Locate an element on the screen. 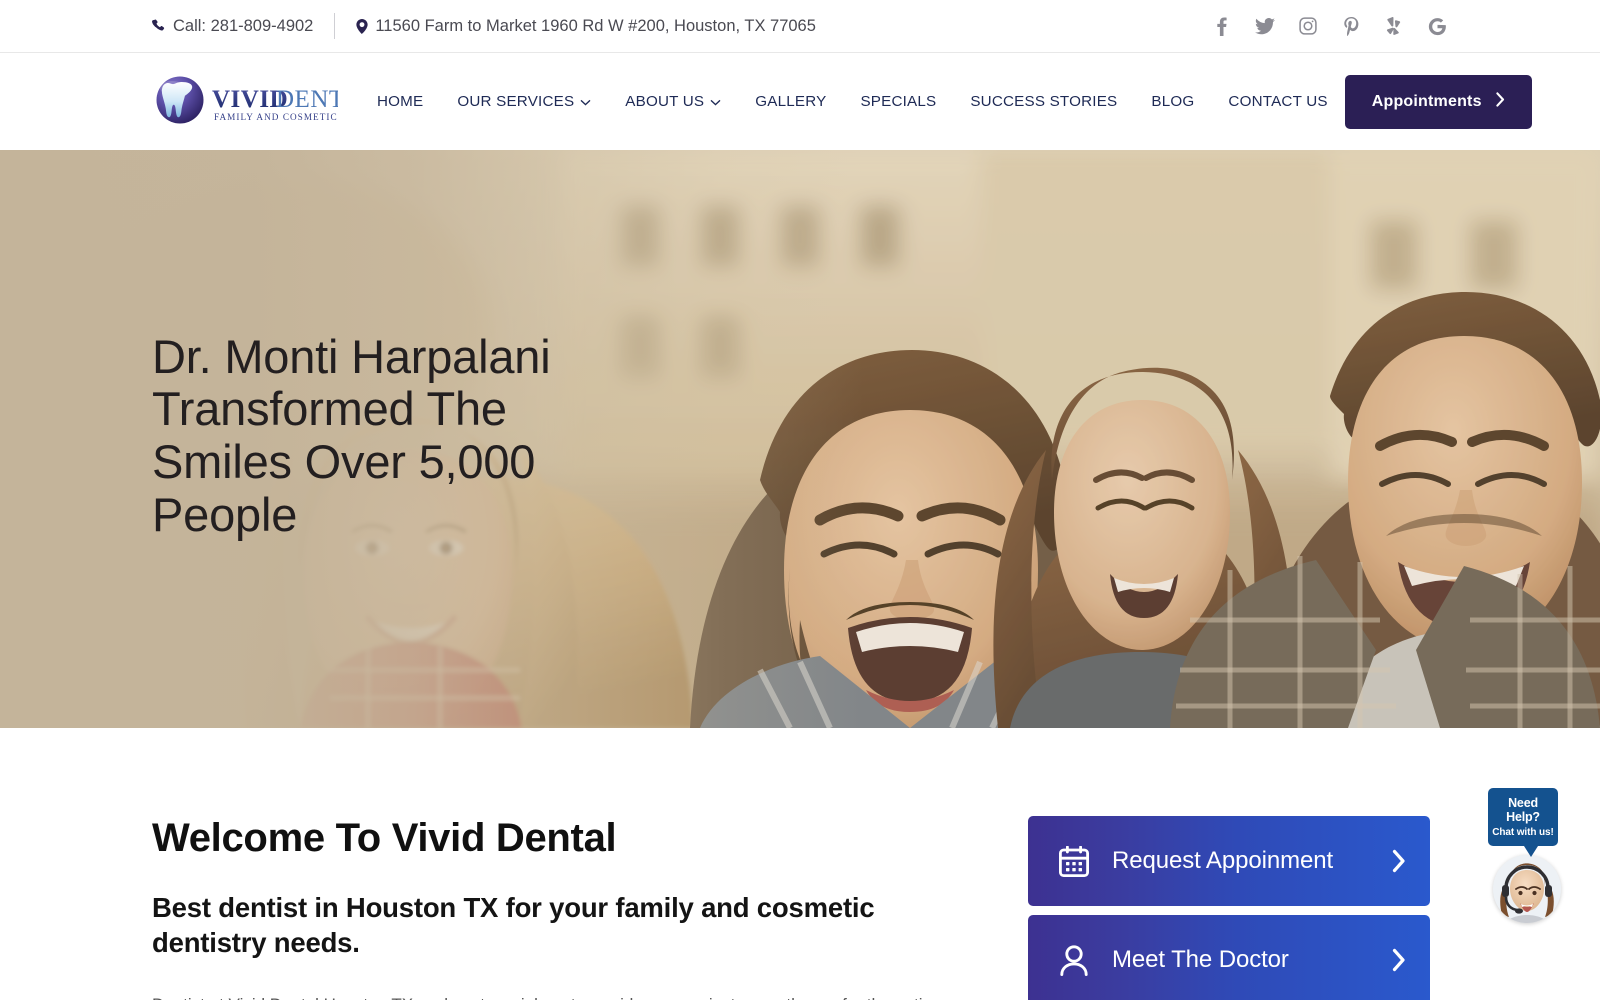 This screenshot has width=1600, height=1000. calendar-icon is located at coordinates (1074, 861).